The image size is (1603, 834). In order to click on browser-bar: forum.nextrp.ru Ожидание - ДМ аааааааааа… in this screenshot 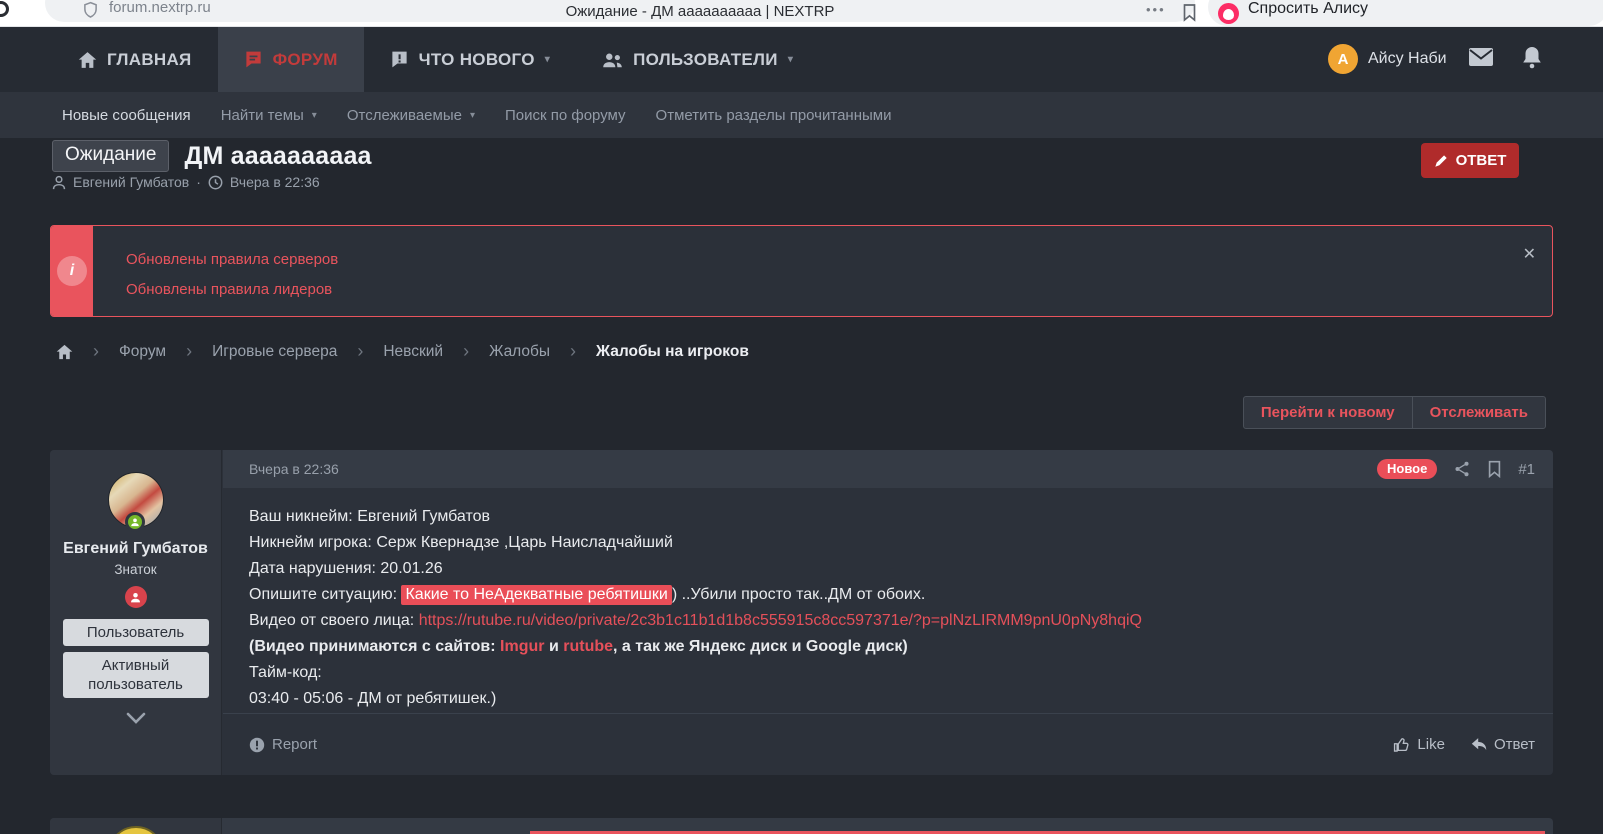, I will do `click(801, 13)`.